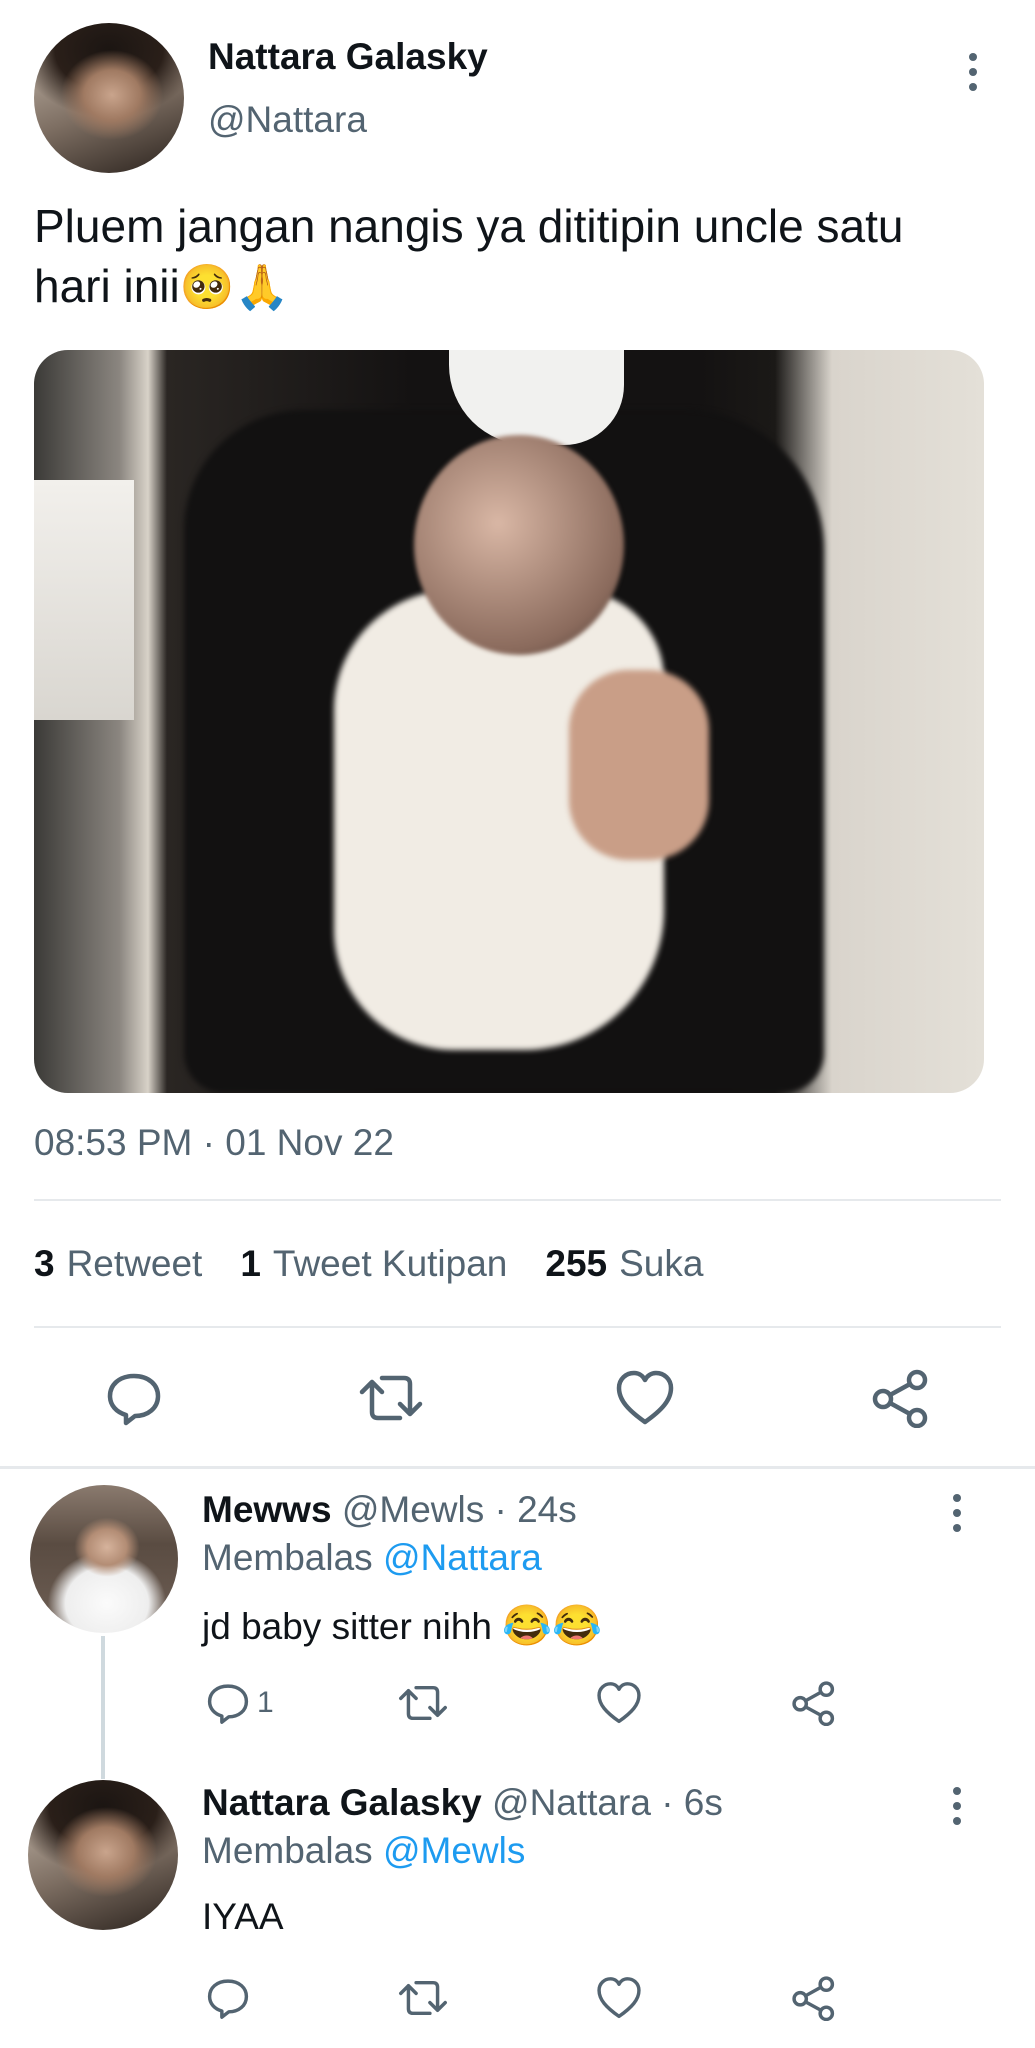 Image resolution: width=1035 pixels, height=2048 pixels. What do you see at coordinates (109, 98) in the screenshot?
I see `author-avatar` at bounding box center [109, 98].